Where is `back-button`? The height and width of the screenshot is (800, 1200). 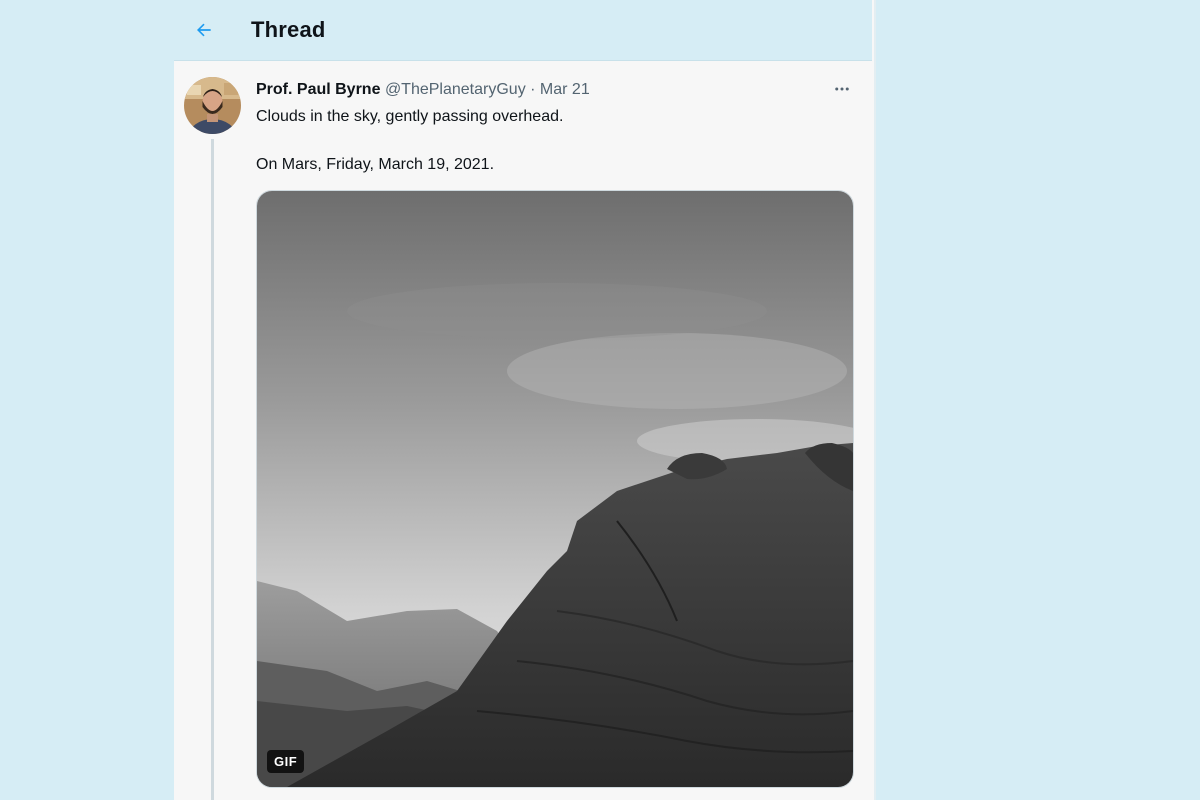
back-button is located at coordinates (204, 30).